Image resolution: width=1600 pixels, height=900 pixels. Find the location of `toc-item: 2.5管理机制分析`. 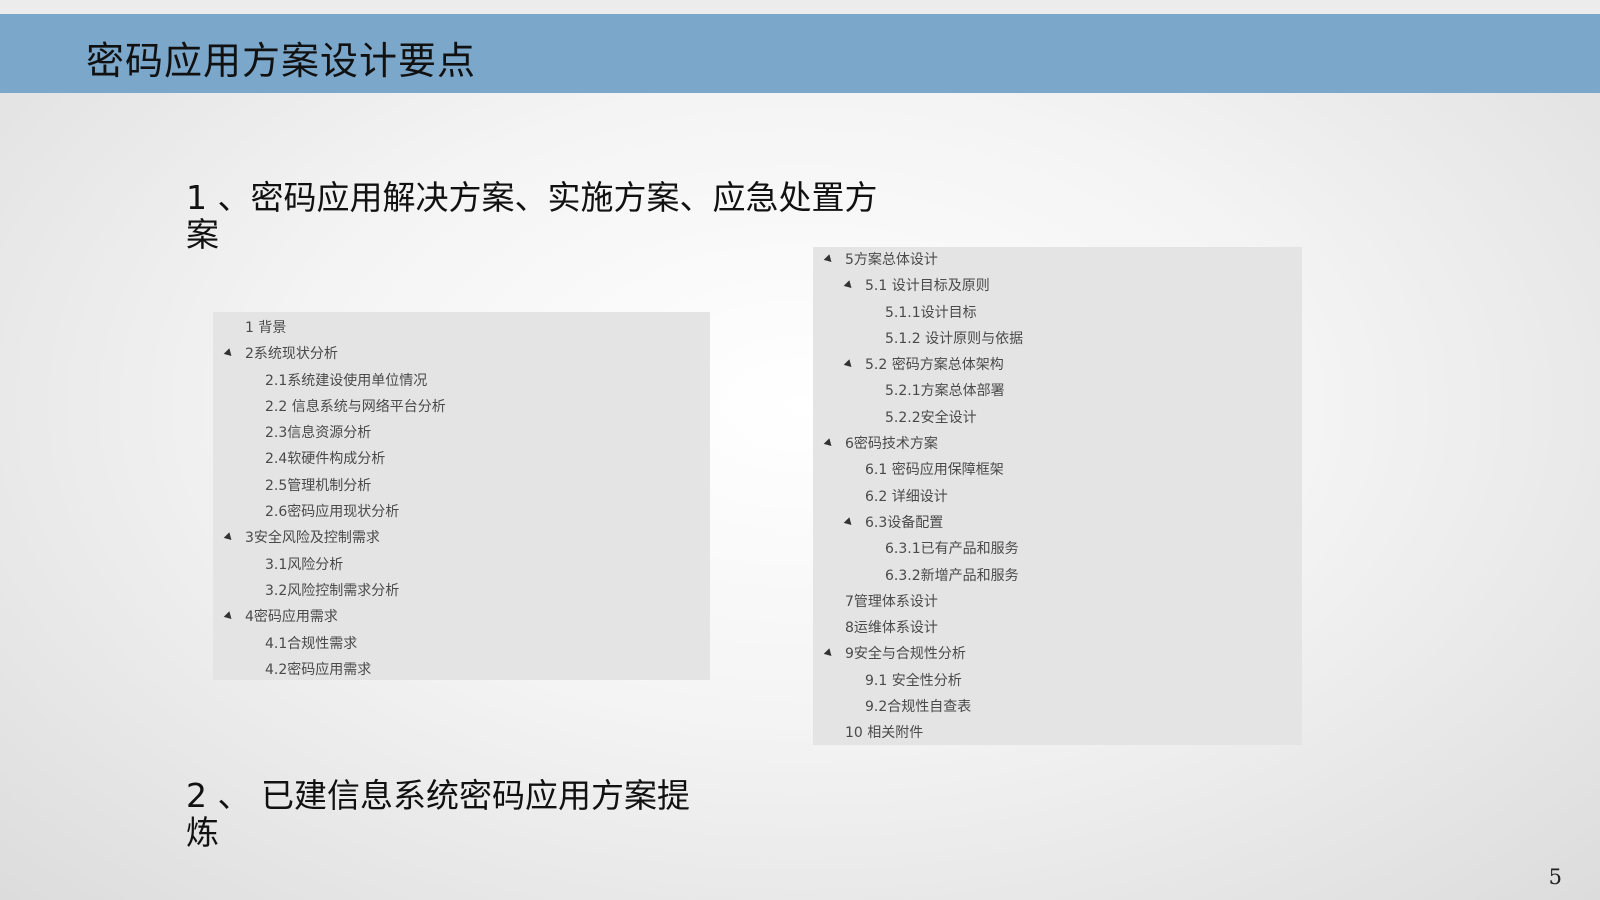

toc-item: 2.5管理机制分析 is located at coordinates (461, 486).